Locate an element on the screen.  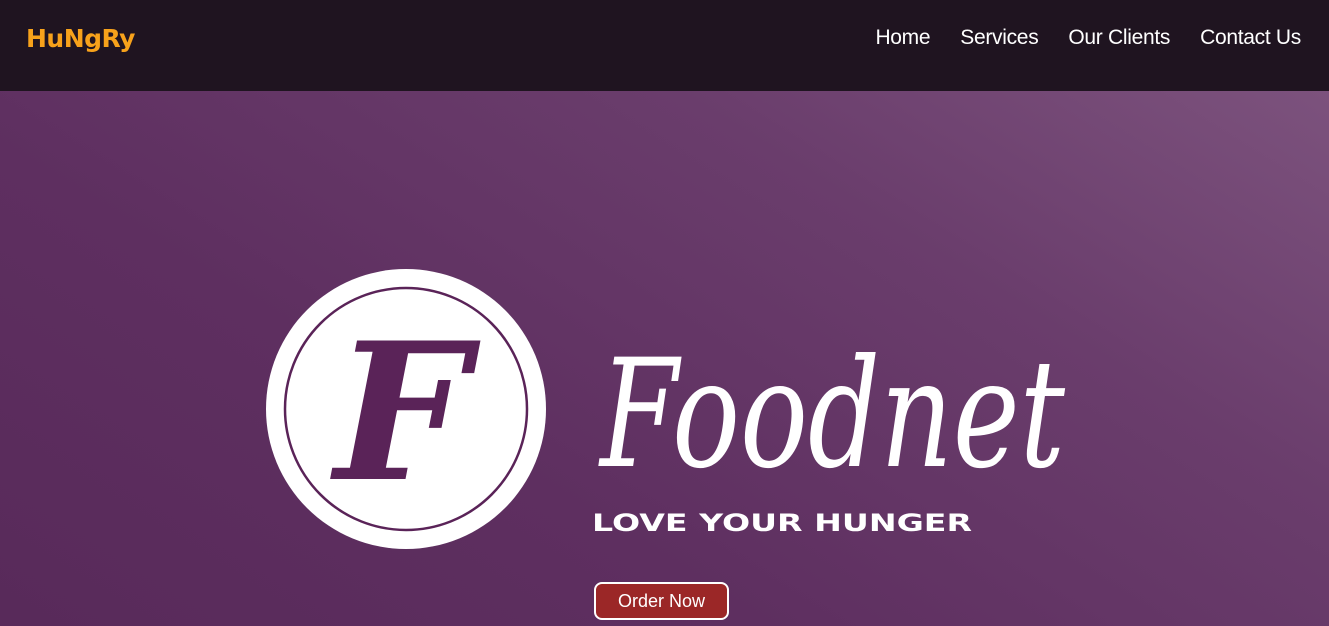
foodnet-emblem: F is located at coordinates (406, 409).